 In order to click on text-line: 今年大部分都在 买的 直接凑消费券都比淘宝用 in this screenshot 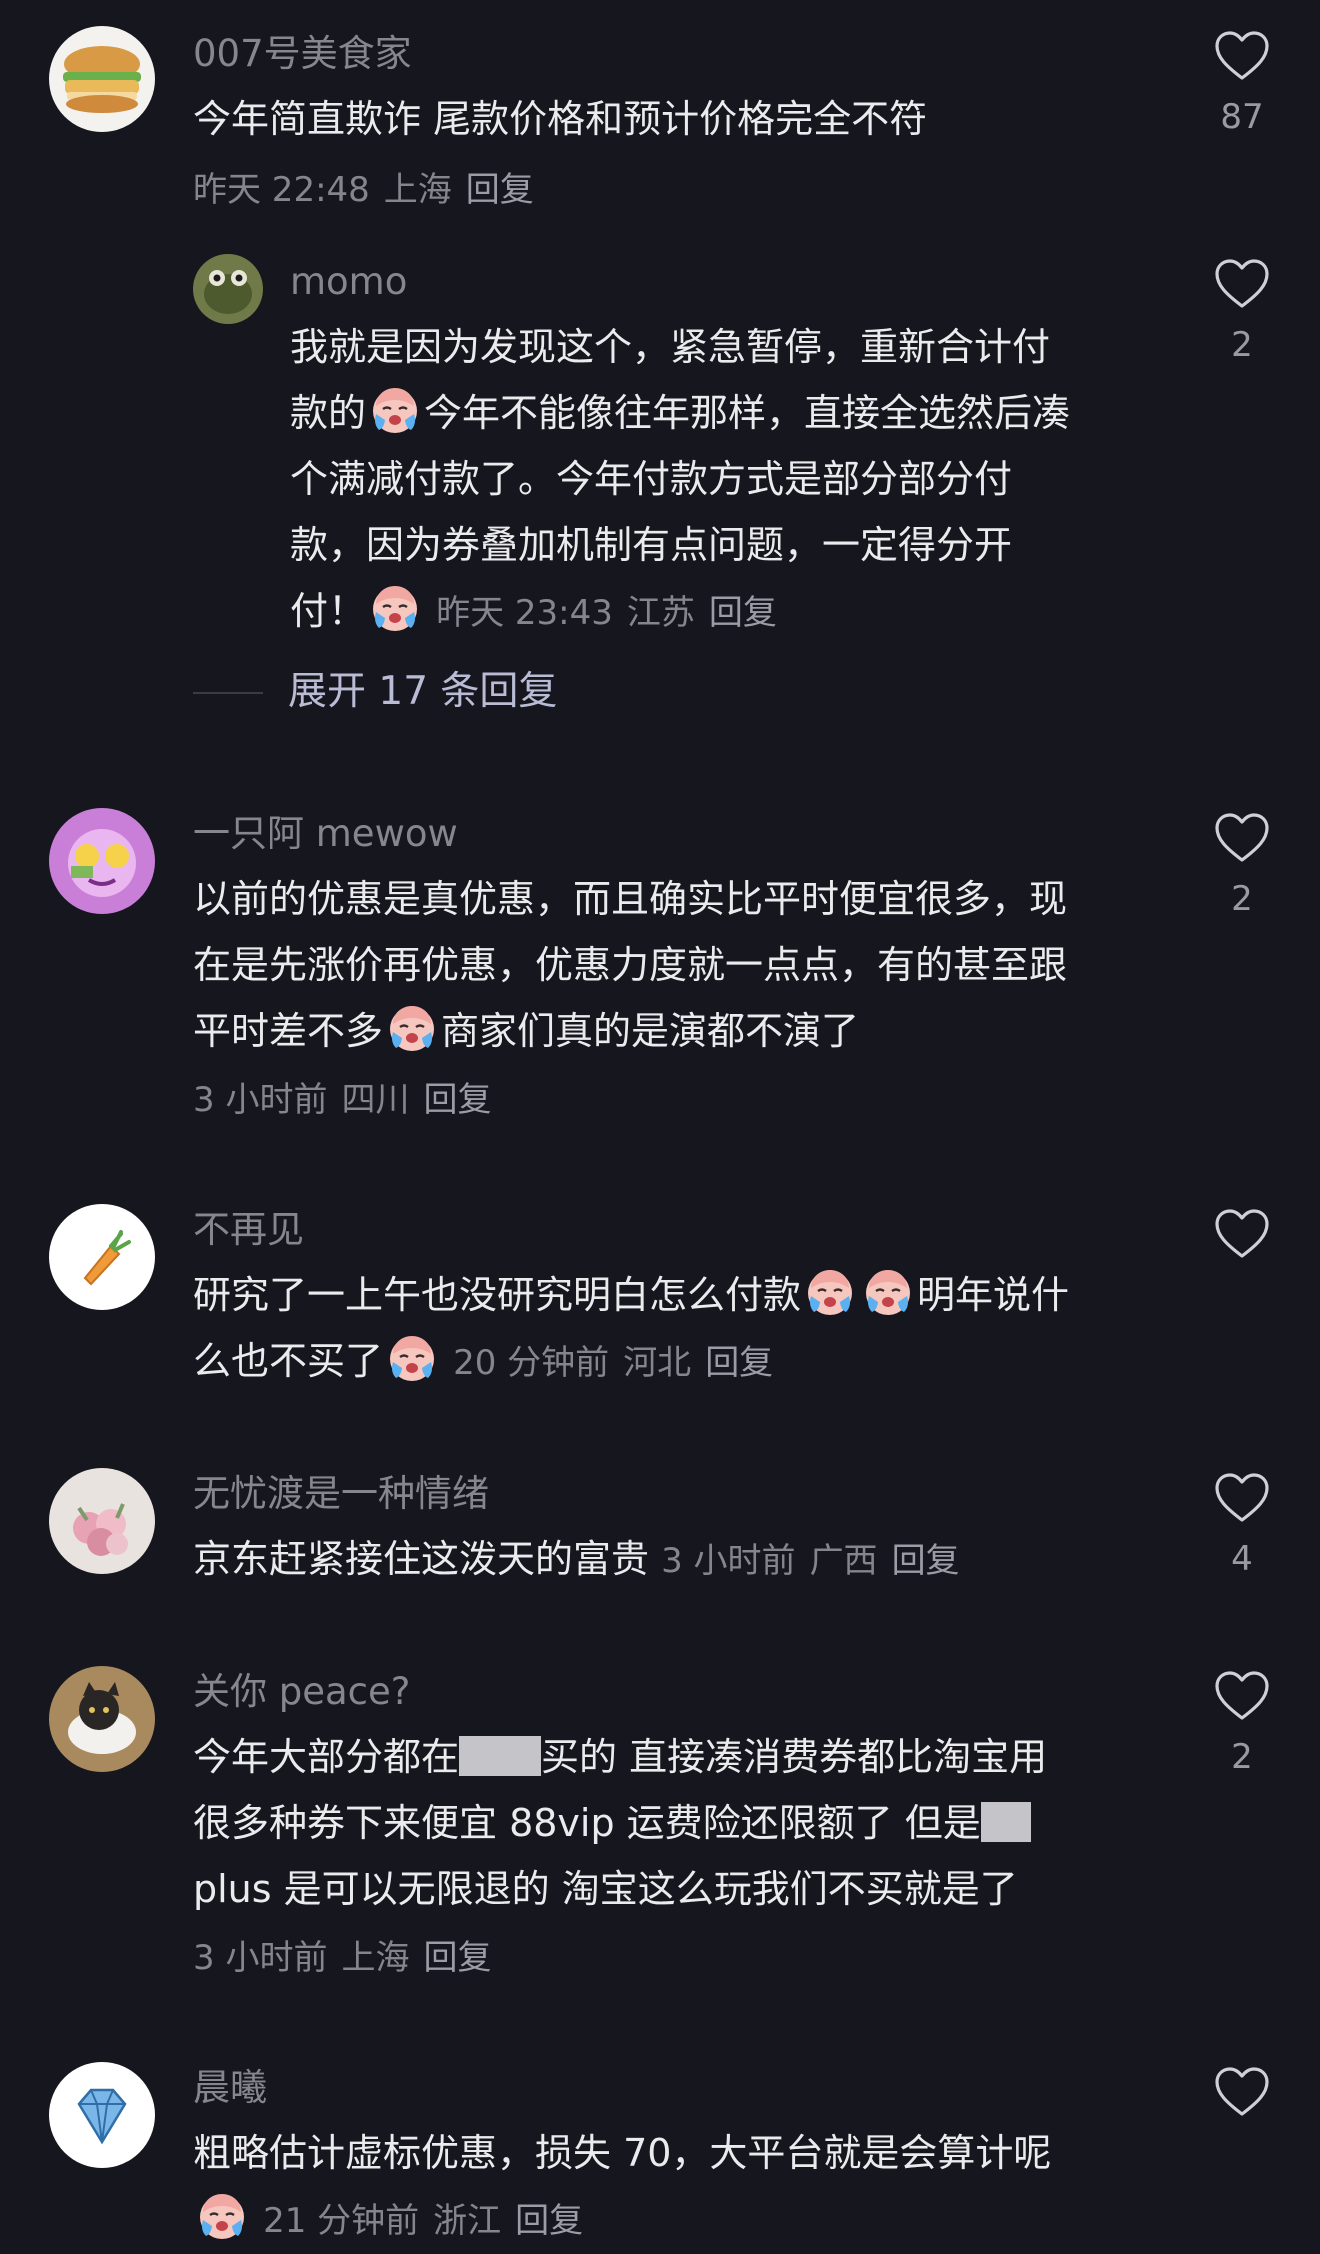, I will do `click(620, 1757)`.